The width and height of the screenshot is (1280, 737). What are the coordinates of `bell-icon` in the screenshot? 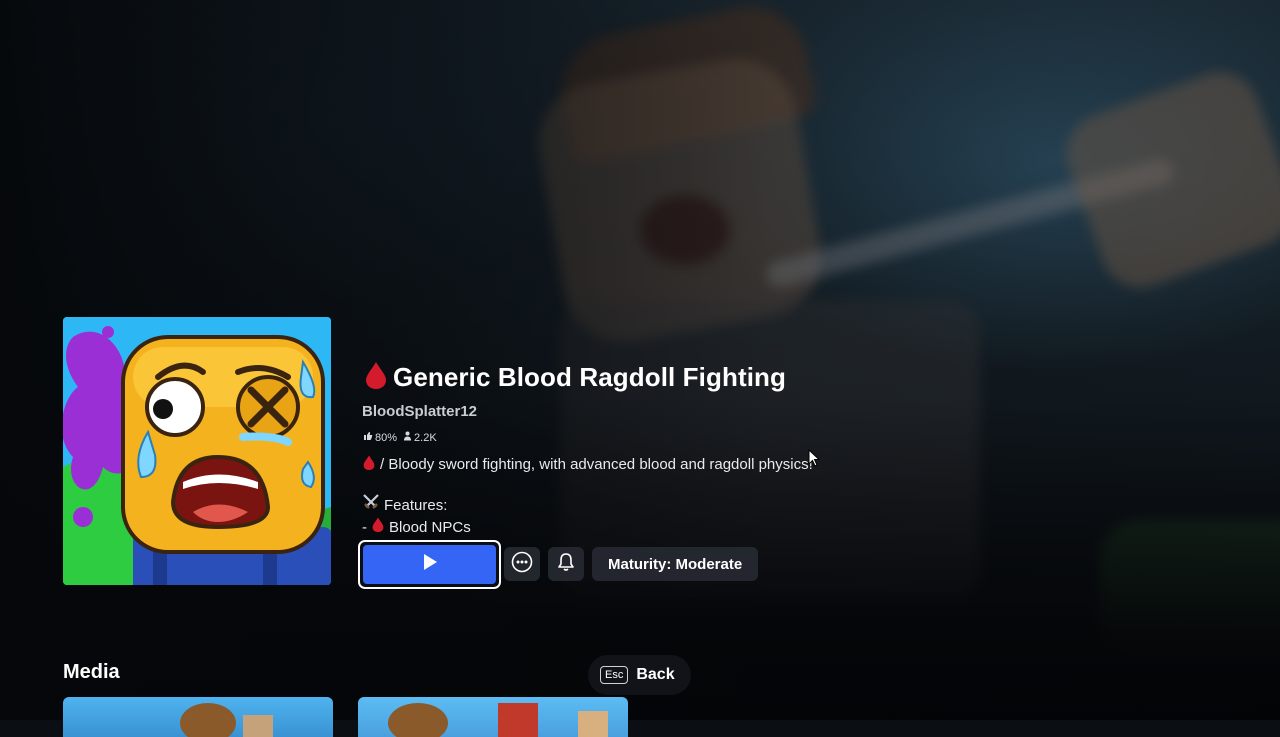 It's located at (566, 564).